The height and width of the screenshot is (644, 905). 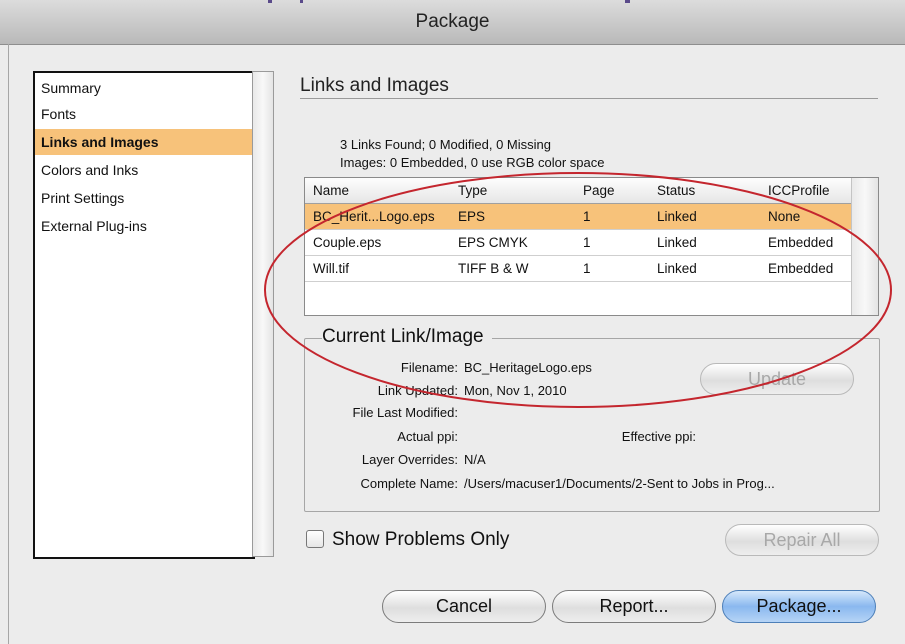 I want to click on show-problems-checkbox, so click(x=315, y=539).